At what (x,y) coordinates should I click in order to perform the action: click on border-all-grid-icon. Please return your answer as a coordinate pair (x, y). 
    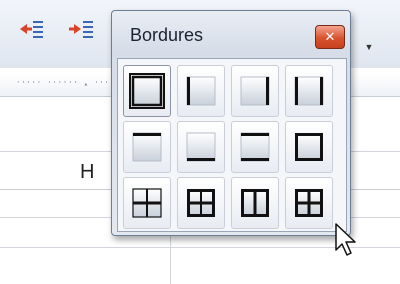
    Looking at the image, I should click on (309, 203).